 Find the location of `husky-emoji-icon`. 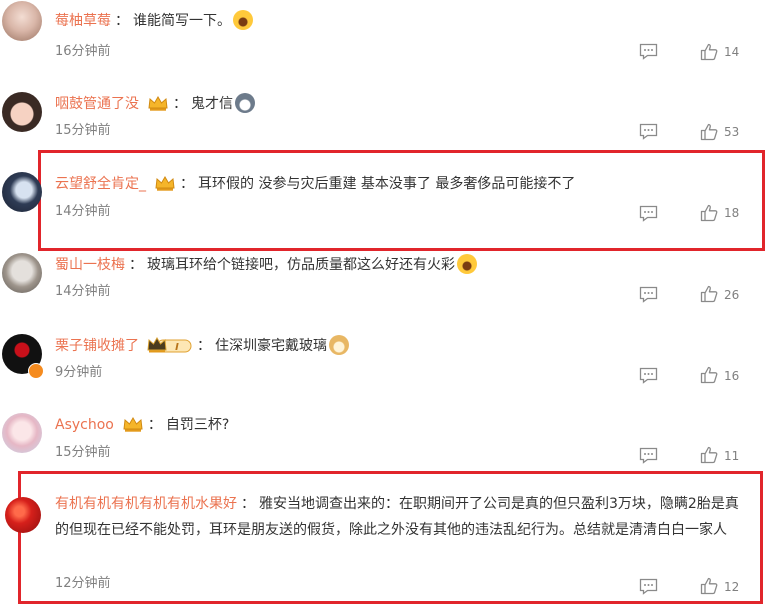

husky-emoji-icon is located at coordinates (245, 103).